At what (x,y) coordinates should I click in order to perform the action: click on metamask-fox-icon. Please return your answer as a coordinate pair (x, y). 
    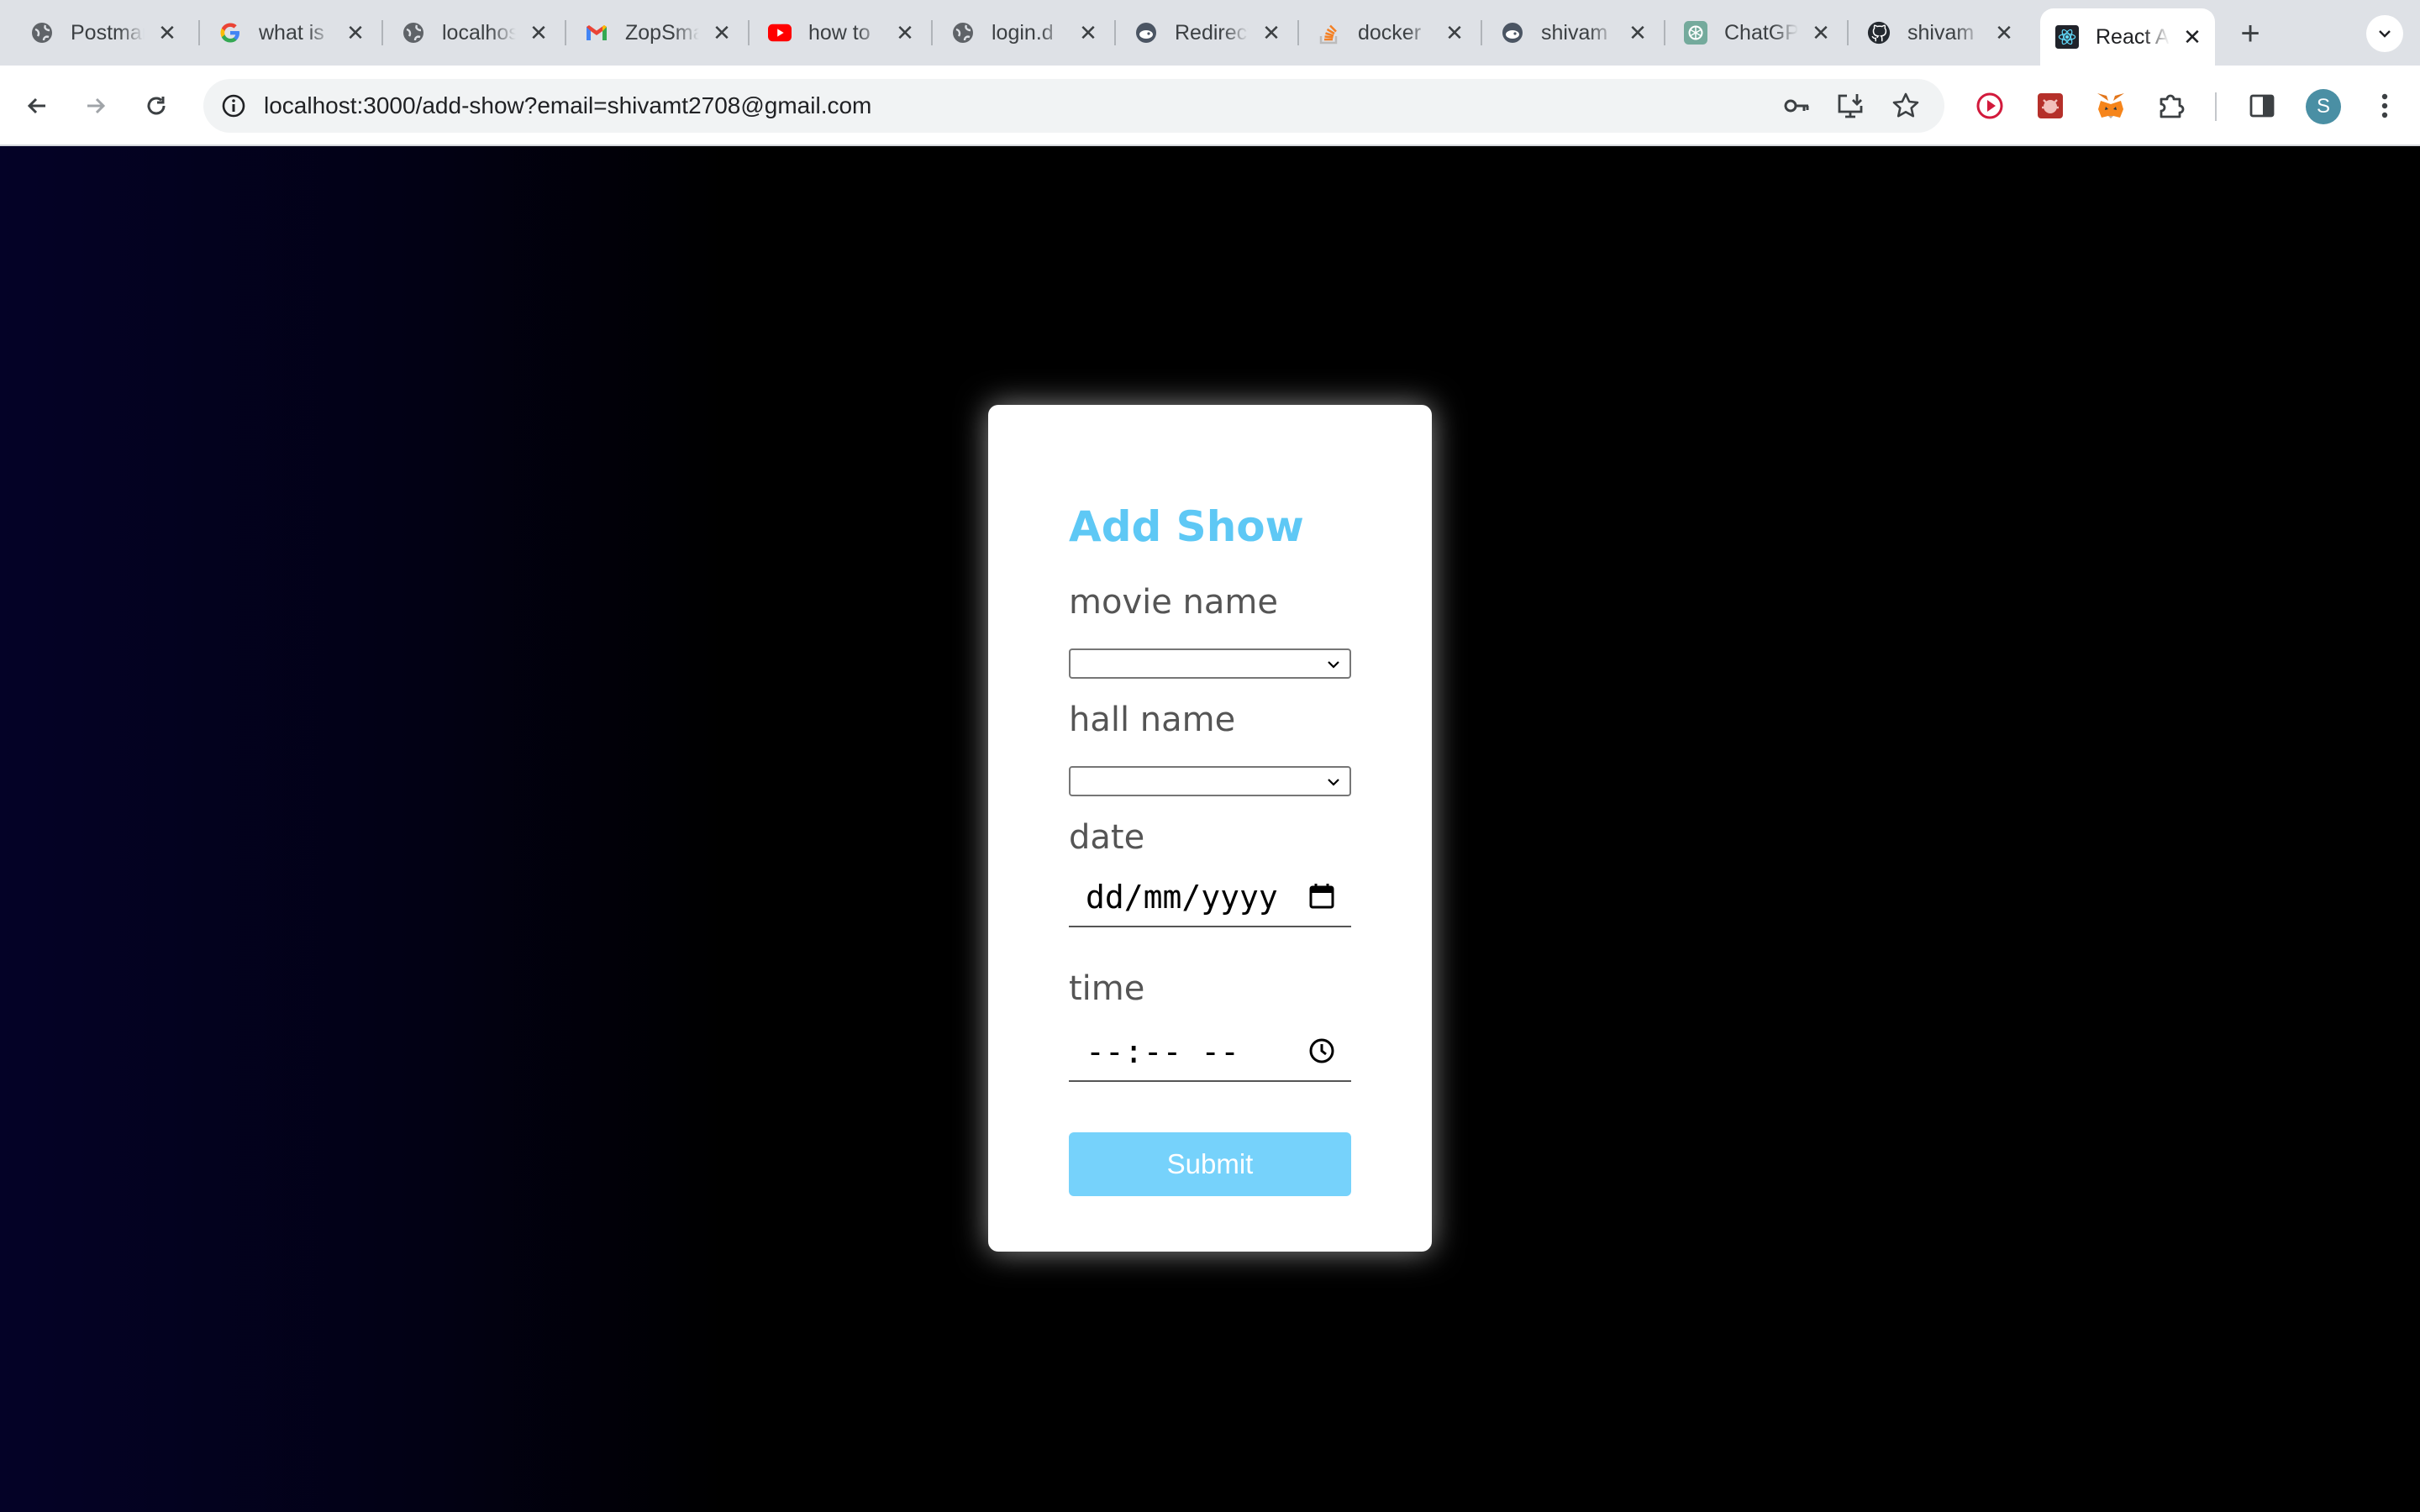
    Looking at the image, I should click on (2110, 105).